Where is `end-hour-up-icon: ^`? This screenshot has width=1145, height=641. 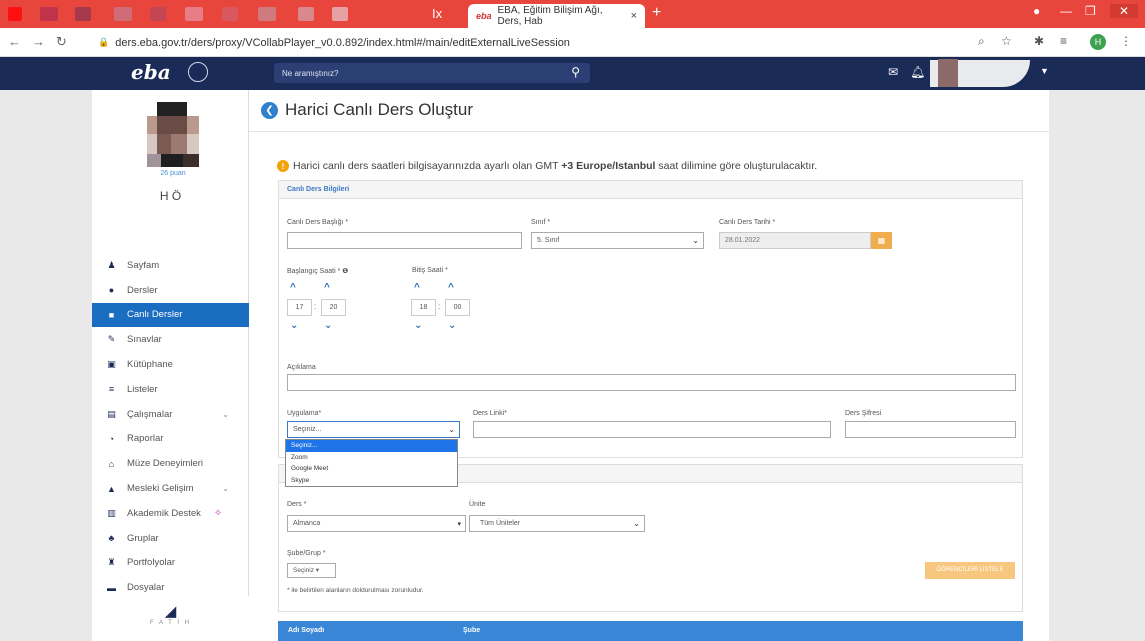
end-hour-up-icon: ^ is located at coordinates (417, 287).